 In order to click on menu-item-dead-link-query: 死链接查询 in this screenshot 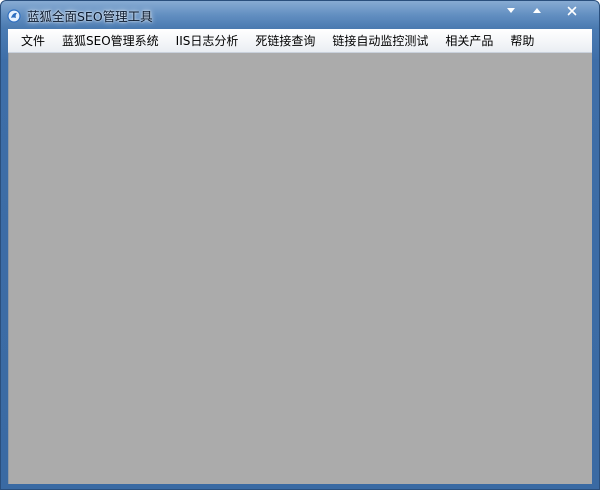, I will do `click(285, 40)`.